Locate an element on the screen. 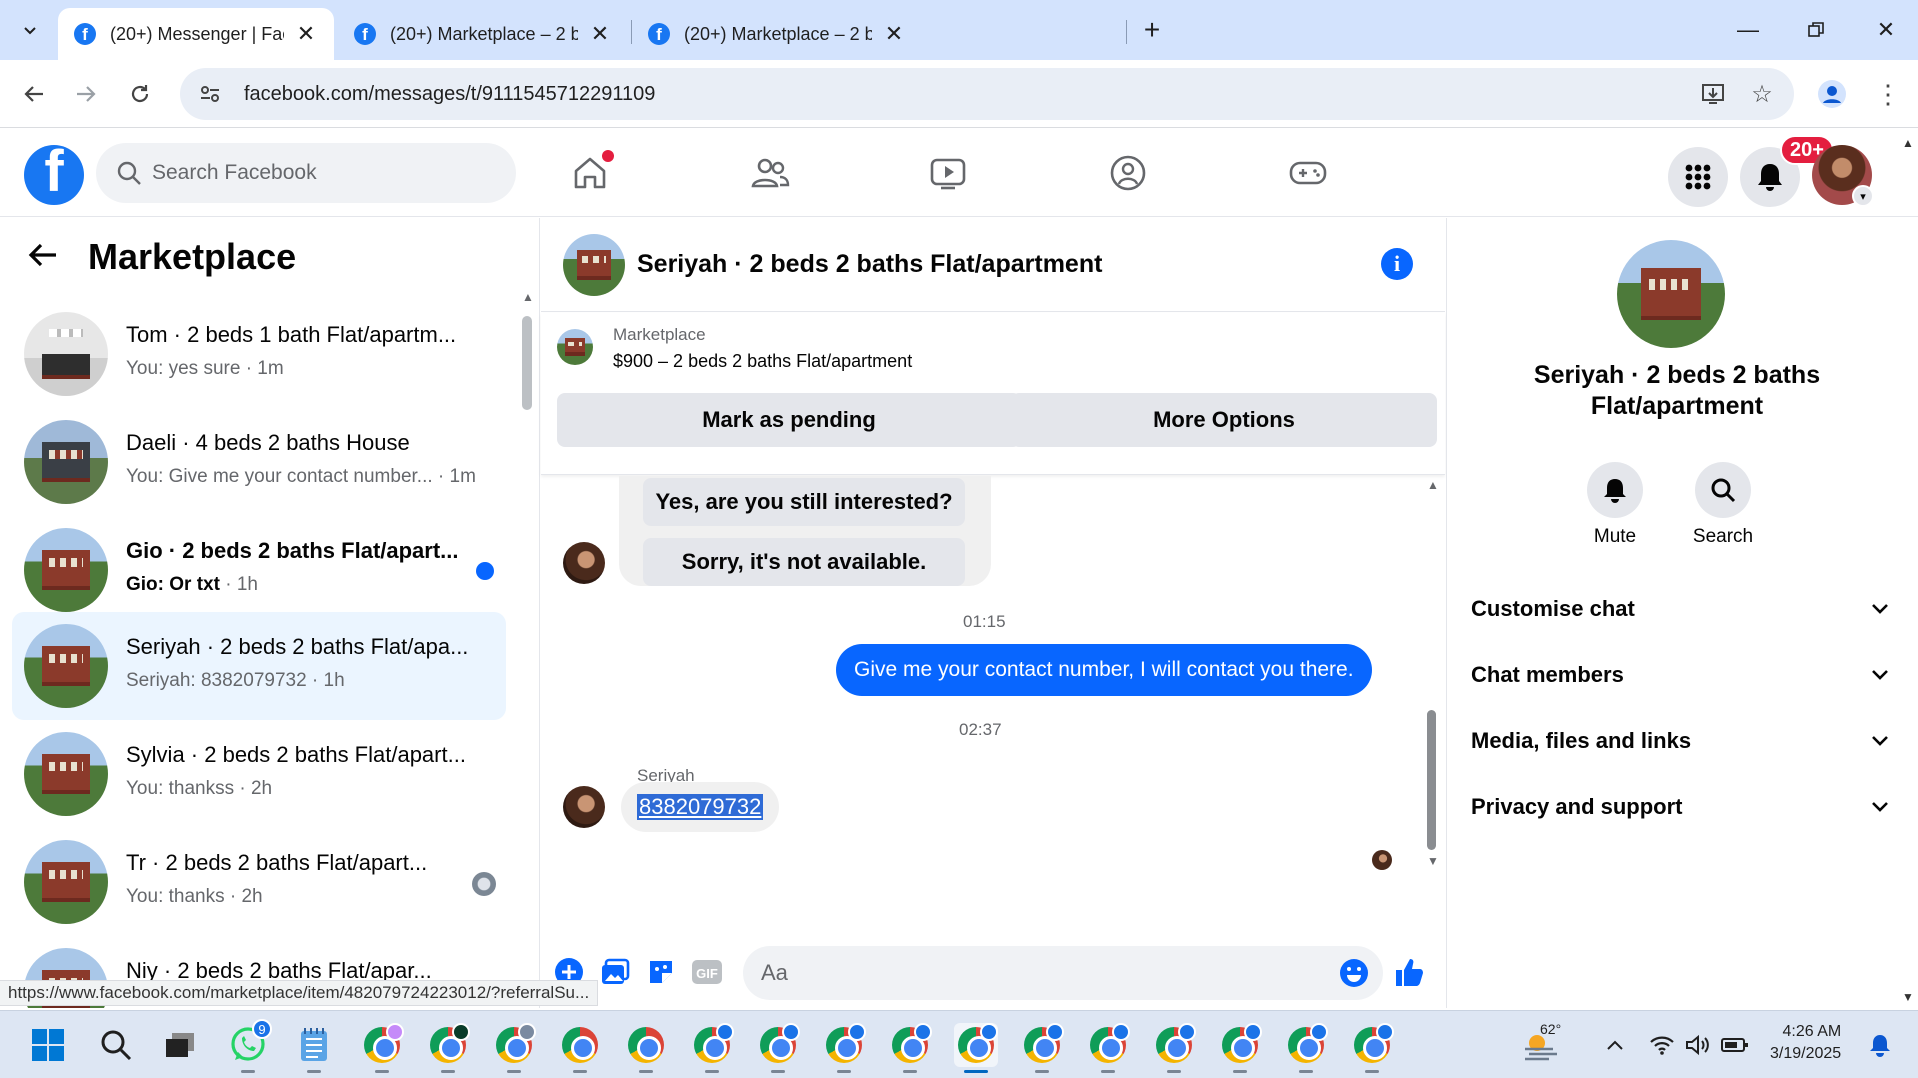 This screenshot has height=1078, width=1918. back-arrow-icon is located at coordinates (45, 257).